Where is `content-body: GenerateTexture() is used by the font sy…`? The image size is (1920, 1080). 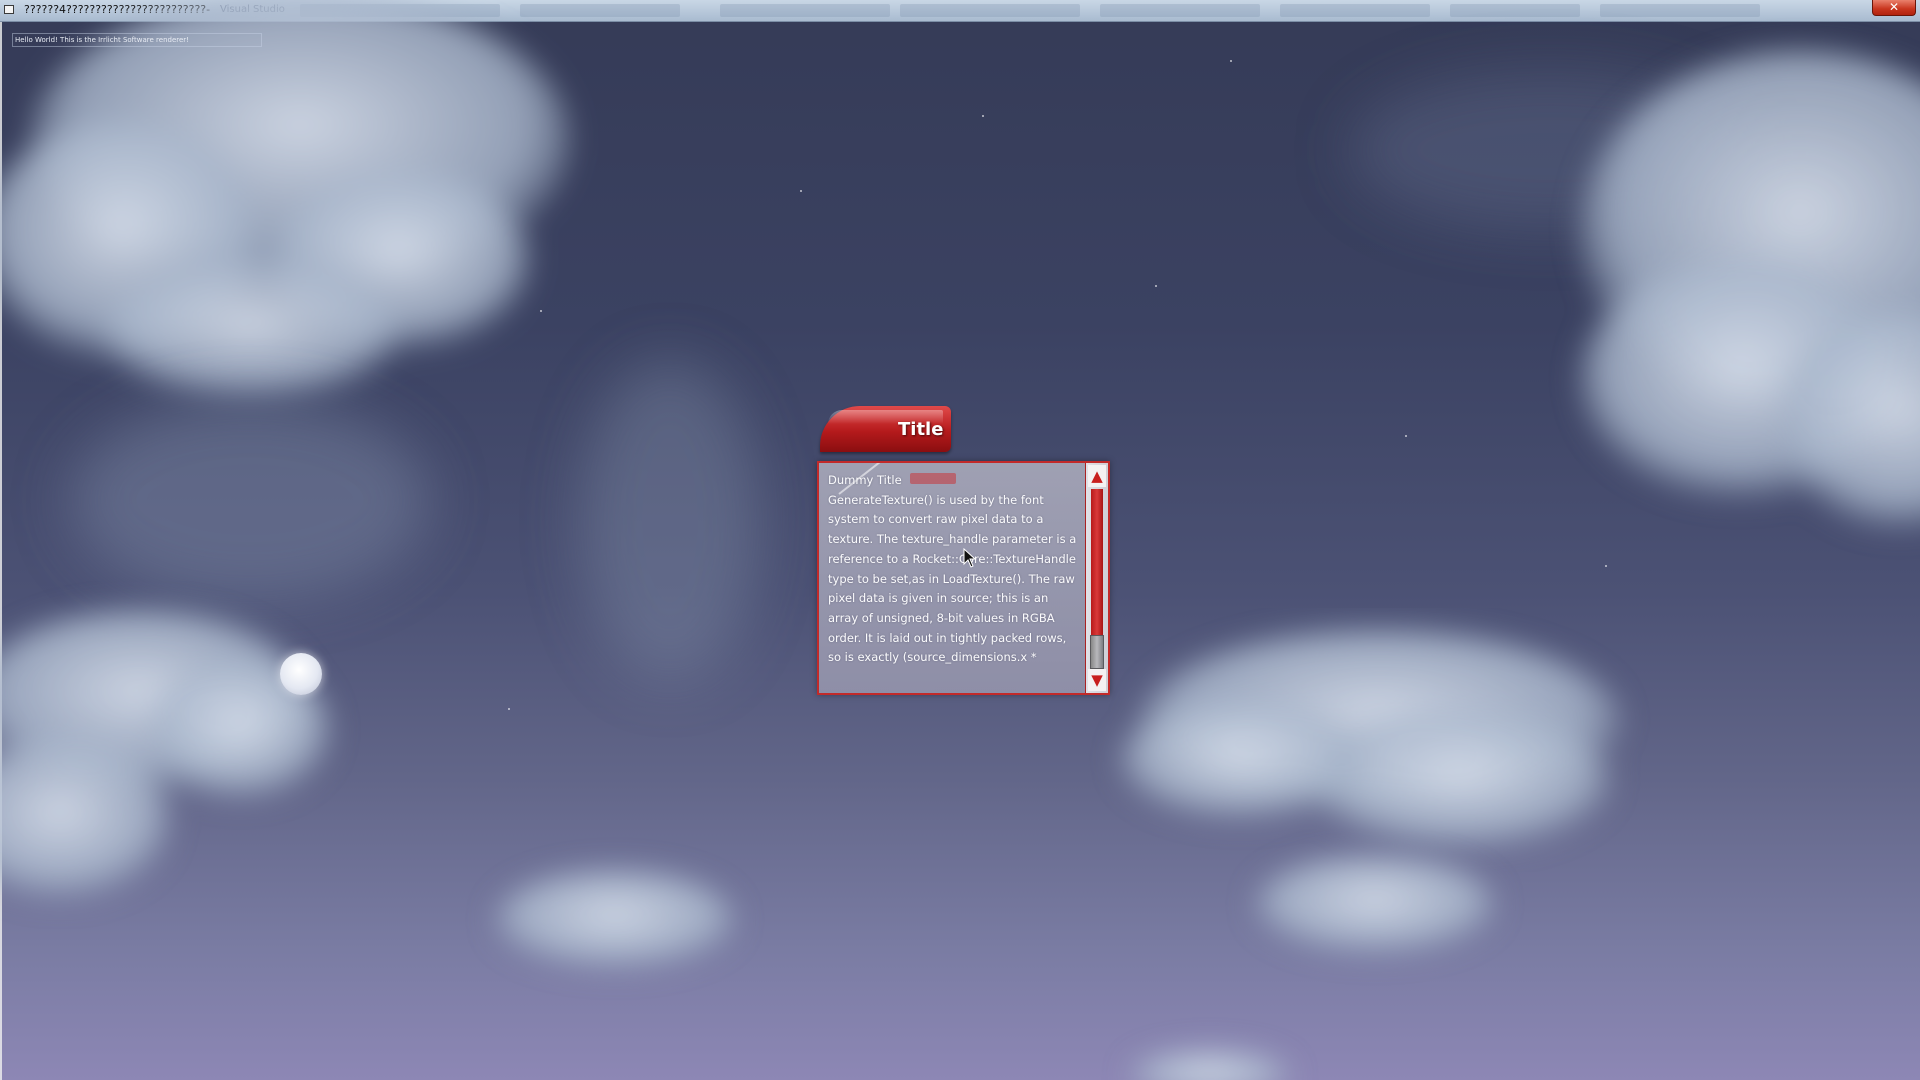
content-body: GenerateTexture() is used by the font sy… is located at coordinates (952, 578).